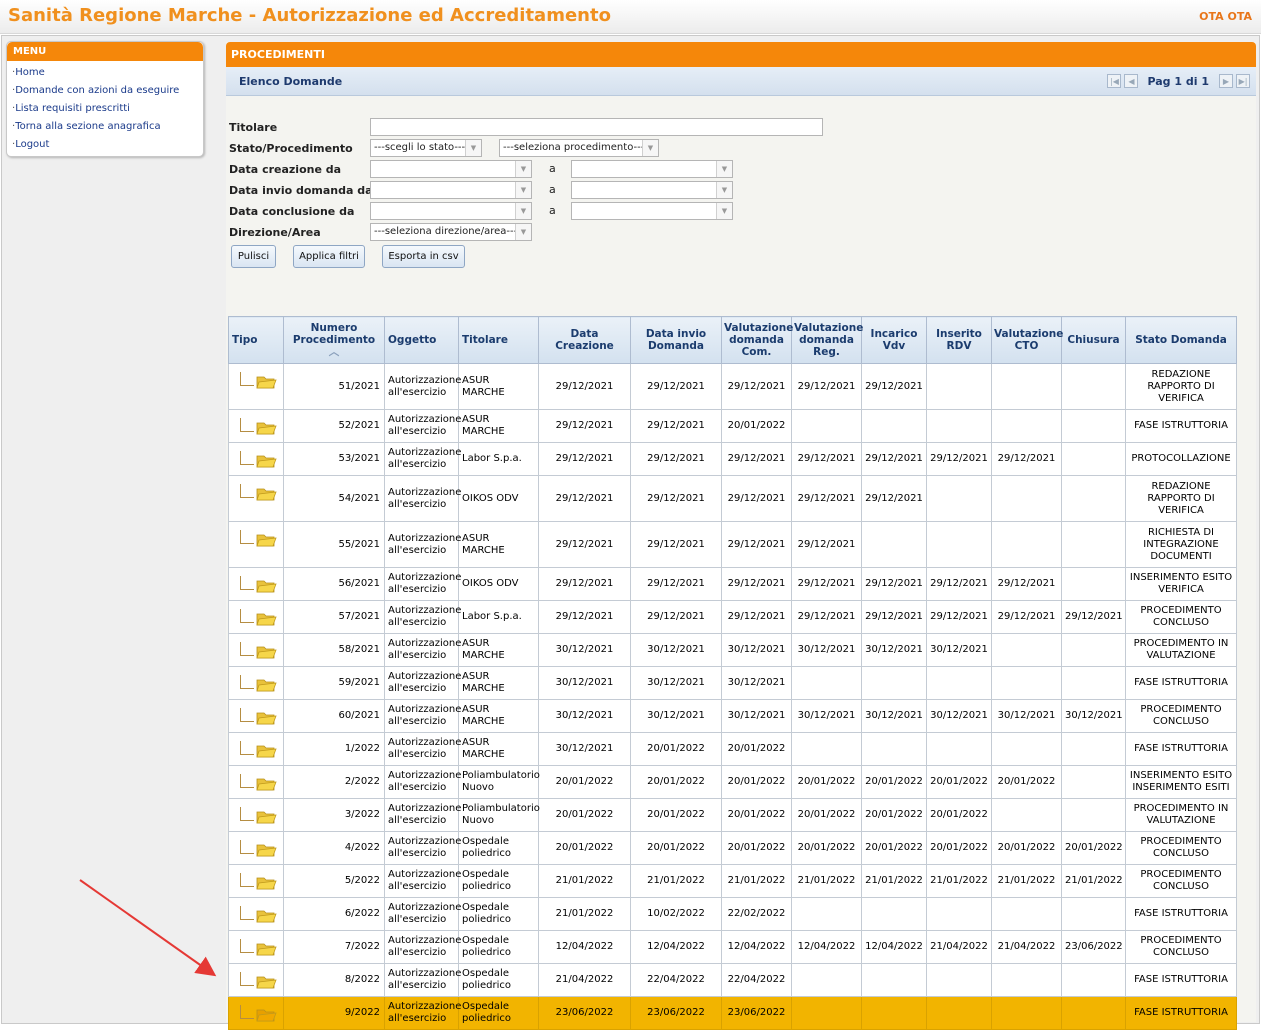 Image resolution: width=1261 pixels, height=1030 pixels. What do you see at coordinates (498, 340) in the screenshot?
I see `col-header-titolare: Titolare` at bounding box center [498, 340].